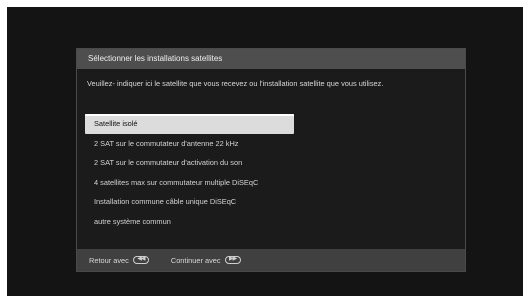  What do you see at coordinates (189, 124) in the screenshot?
I see `option-single-satellite: Satellite isolé` at bounding box center [189, 124].